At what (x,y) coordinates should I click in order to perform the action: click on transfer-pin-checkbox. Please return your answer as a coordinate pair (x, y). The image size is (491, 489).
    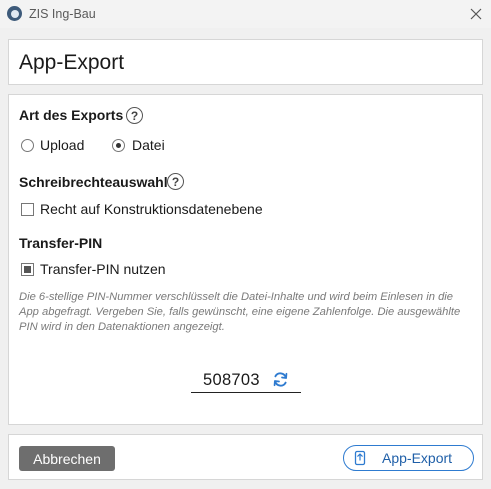
    Looking at the image, I should click on (27, 269).